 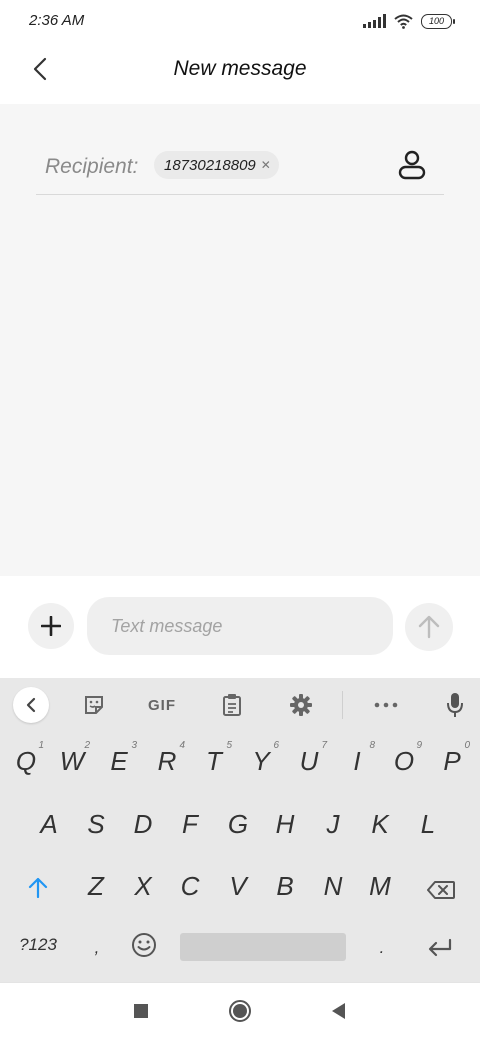 What do you see at coordinates (143, 886) in the screenshot?
I see `key-x: X` at bounding box center [143, 886].